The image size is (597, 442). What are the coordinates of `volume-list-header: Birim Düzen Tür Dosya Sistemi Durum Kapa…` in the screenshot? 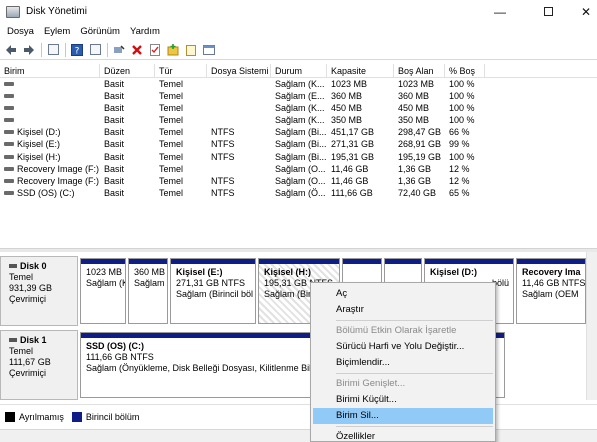 It's located at (298, 71).